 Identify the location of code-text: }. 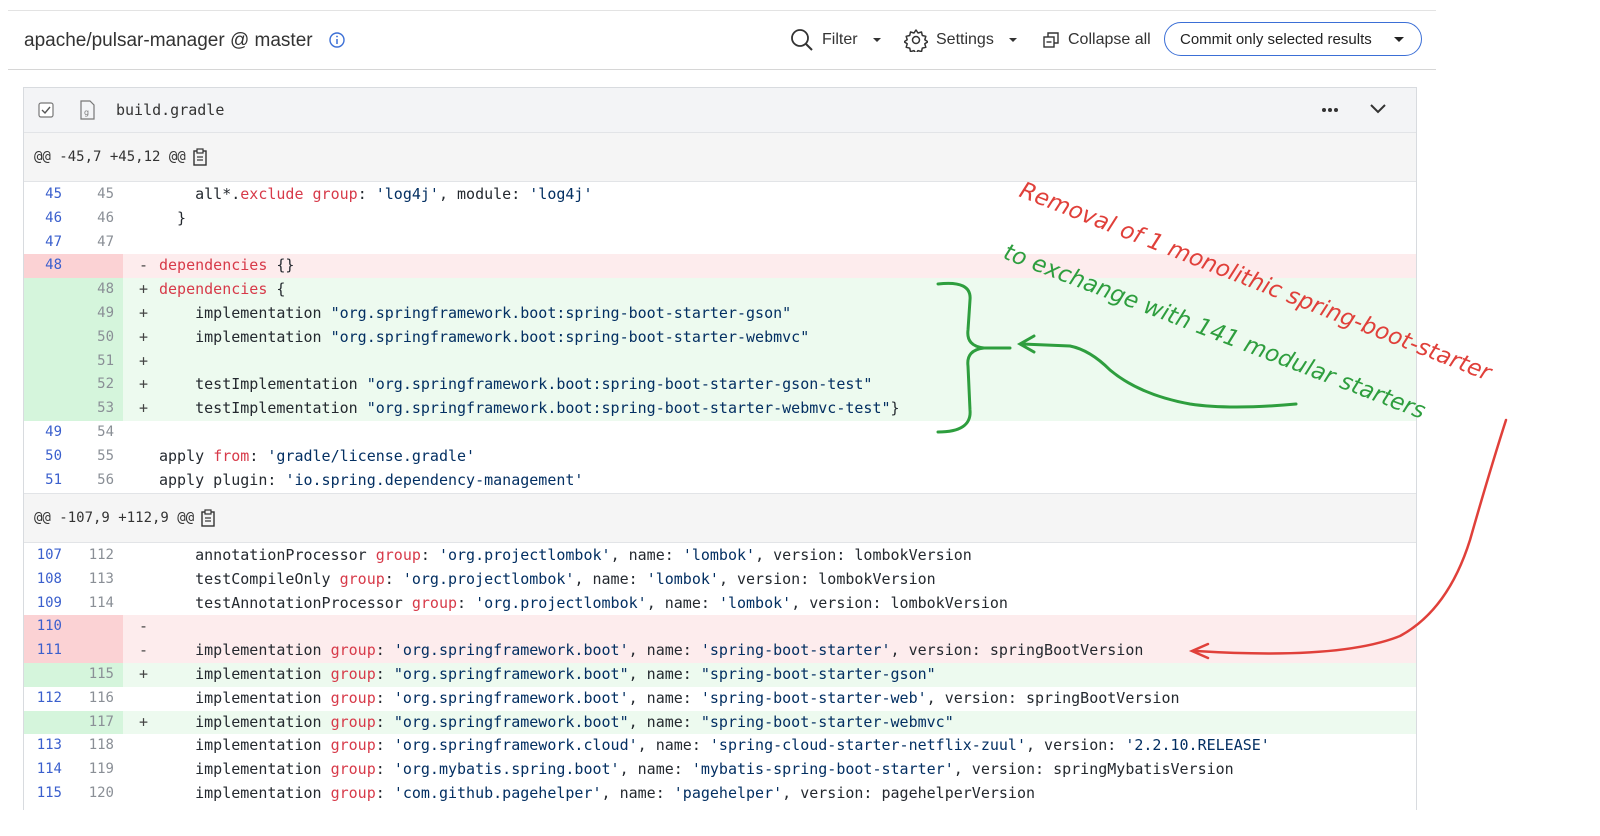
(172, 219).